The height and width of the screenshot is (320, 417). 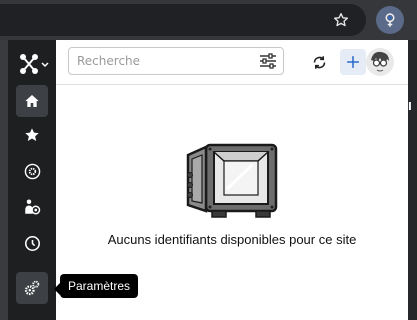 I want to click on page-edge-right, so click(x=412, y=180).